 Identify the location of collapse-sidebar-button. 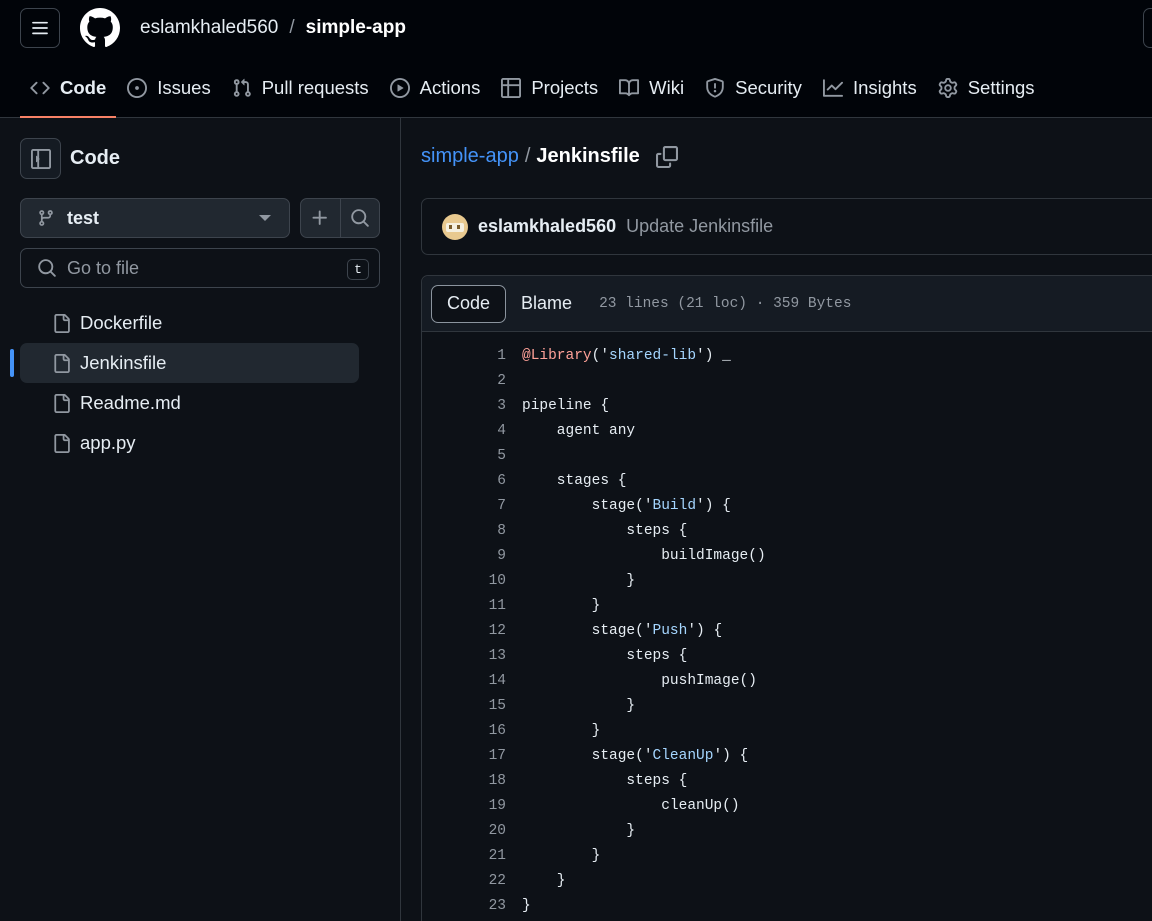
(40, 158).